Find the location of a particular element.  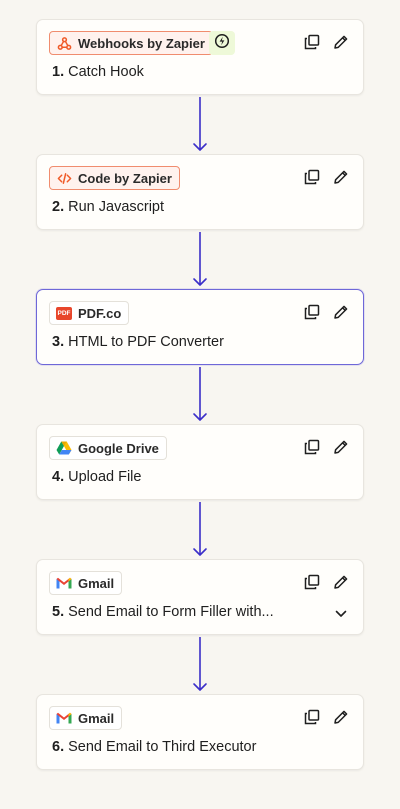

app-name: PDF.co is located at coordinates (100, 313).